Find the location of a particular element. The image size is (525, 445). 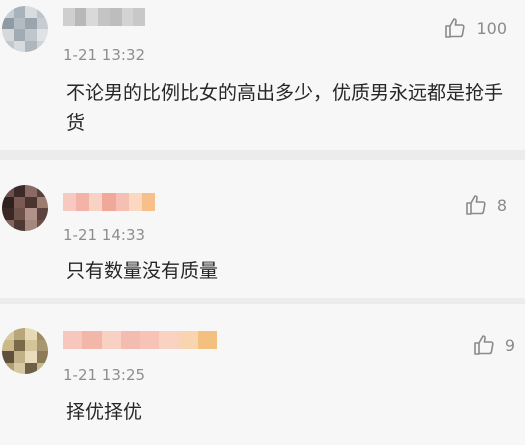

comment-time: 1-21 13:32 is located at coordinates (104, 55).